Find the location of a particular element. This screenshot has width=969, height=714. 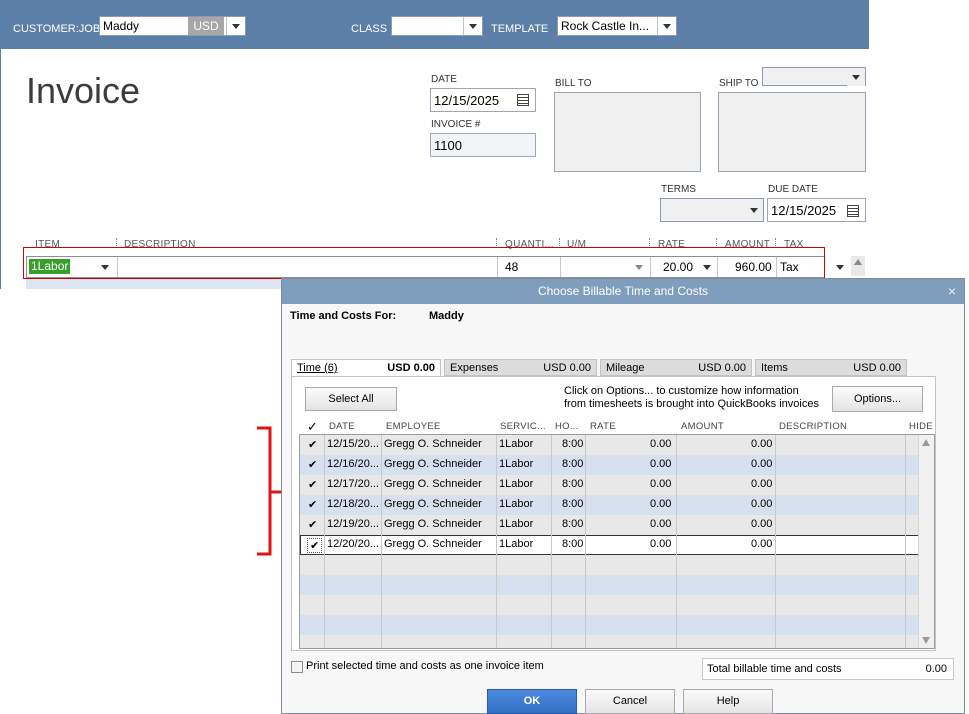

grid-header-amount: AMOUNT is located at coordinates (702, 426).